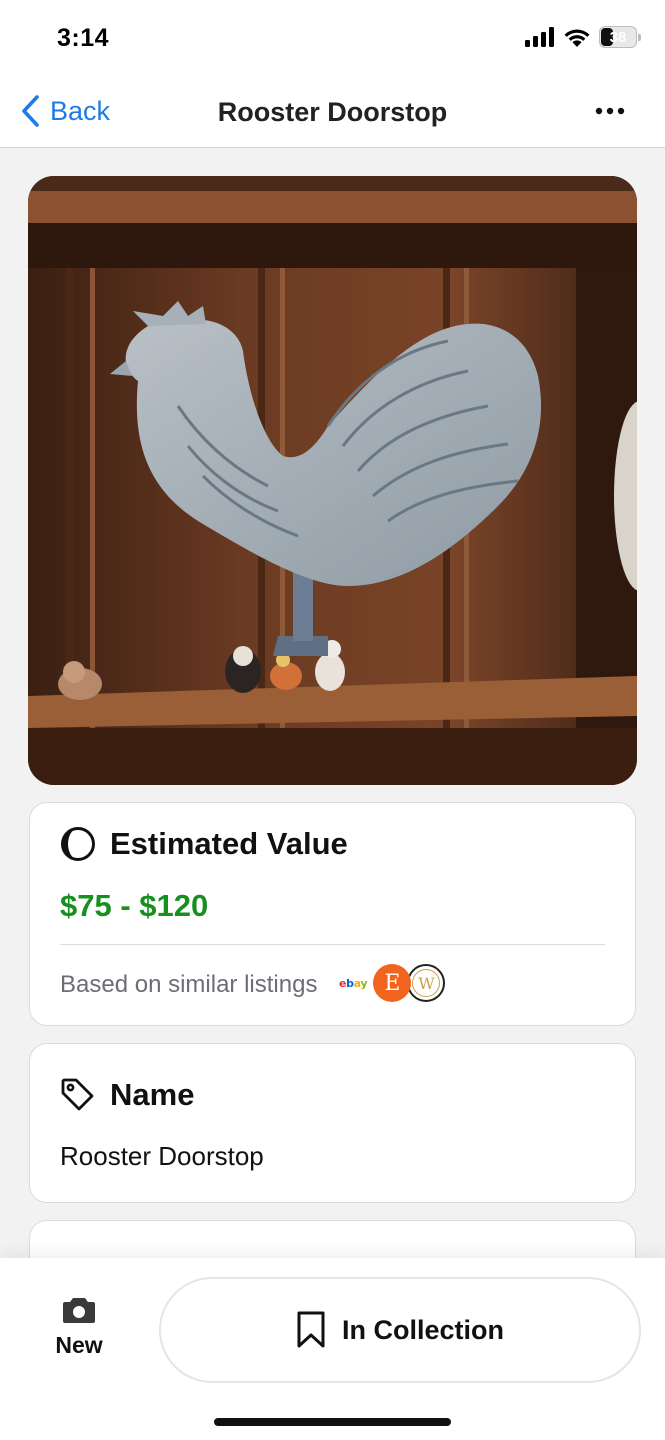 The image size is (665, 1440). I want to click on worthpoint-inner: W, so click(426, 983).